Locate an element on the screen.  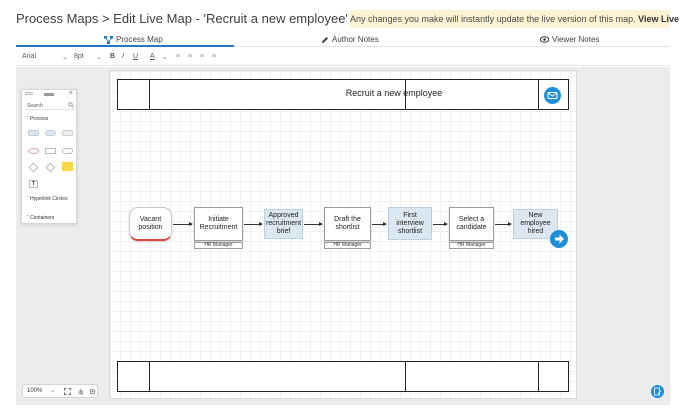
font-color-button: A is located at coordinates (152, 56).